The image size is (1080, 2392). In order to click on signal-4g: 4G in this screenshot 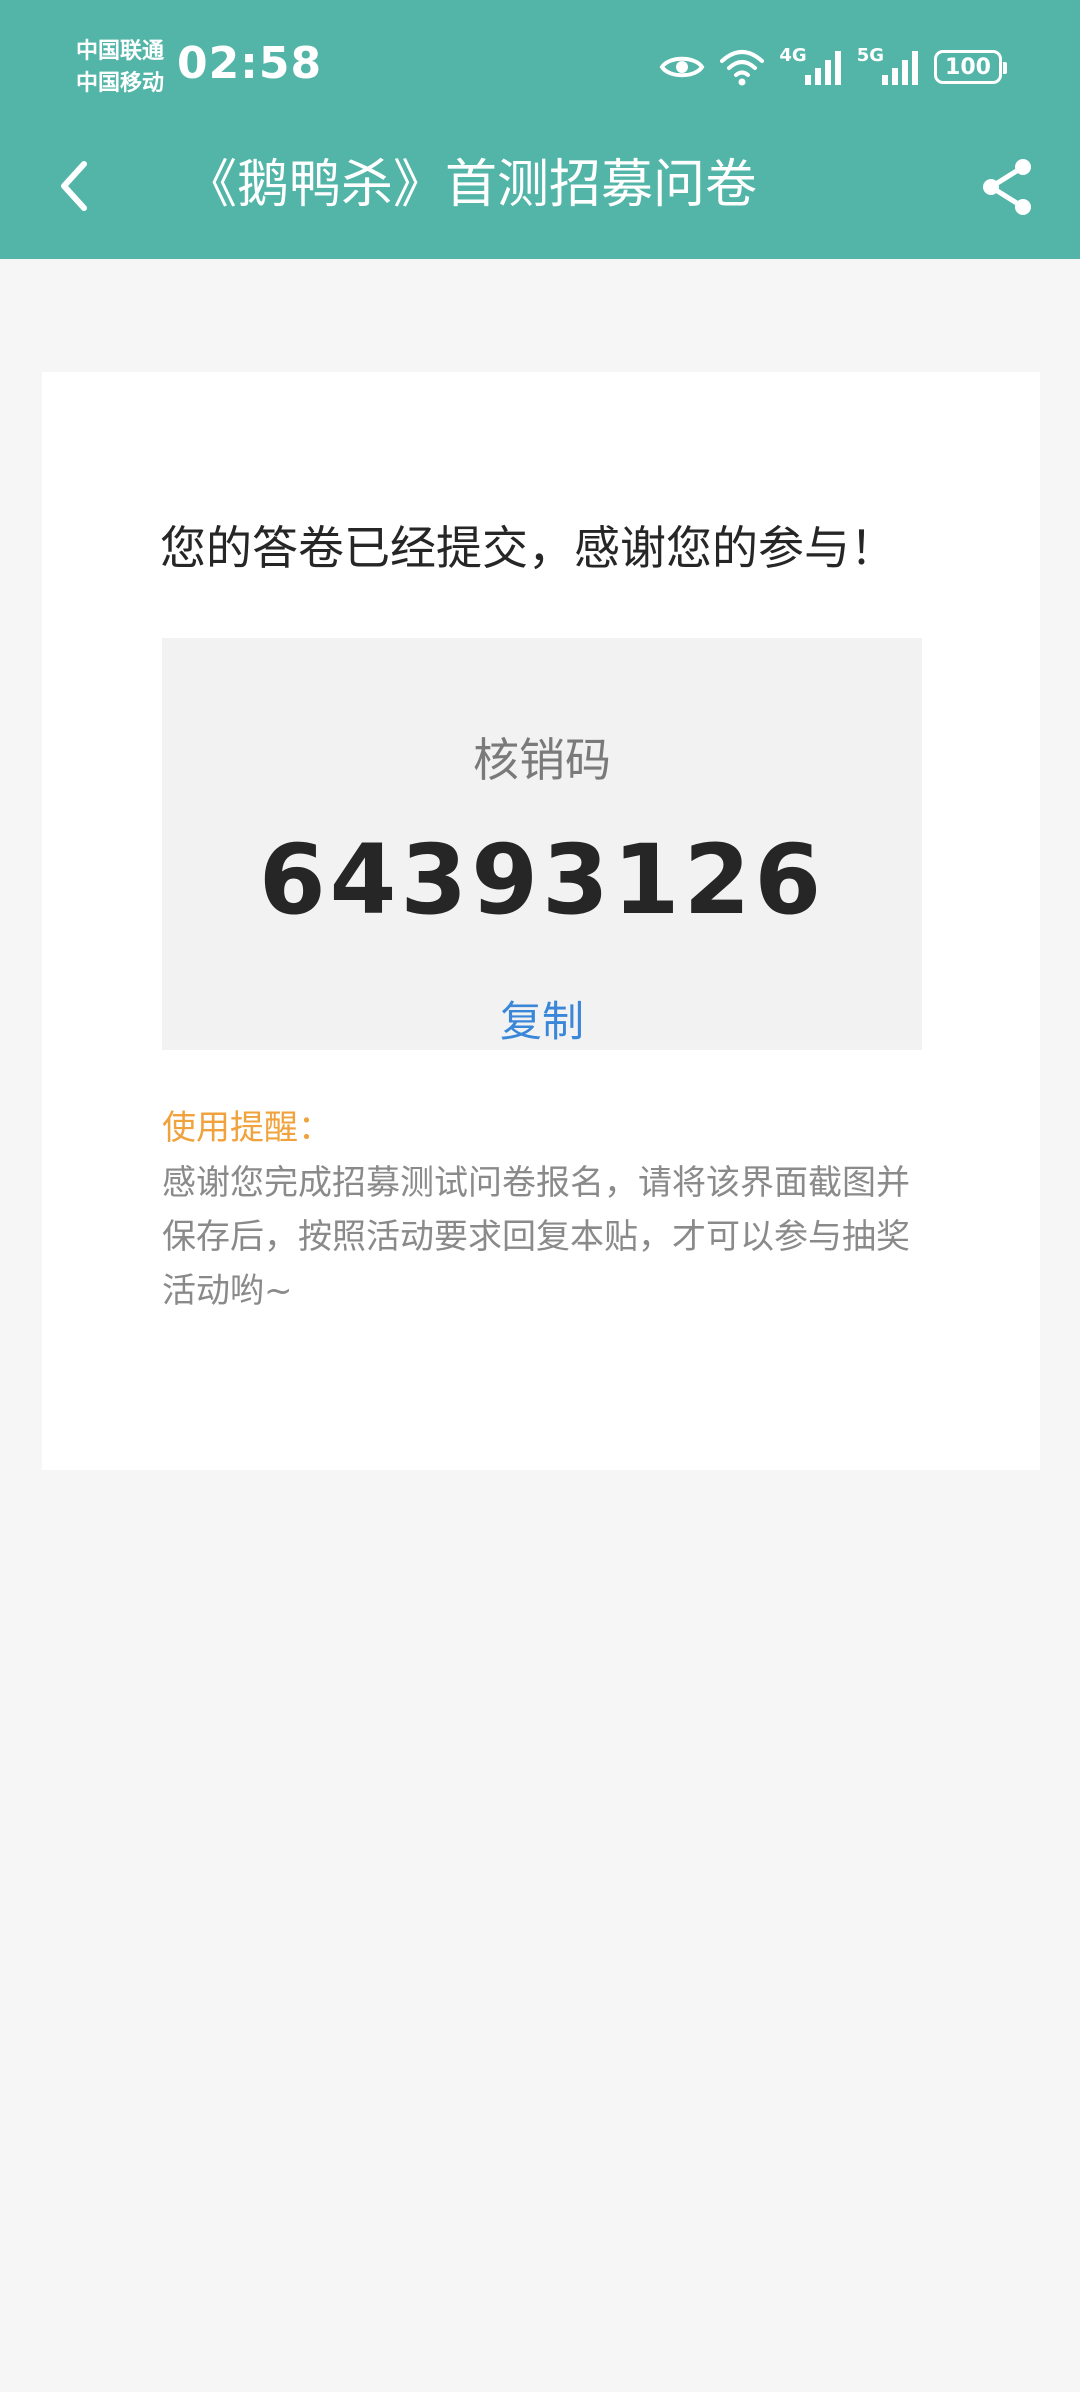, I will do `click(810, 65)`.